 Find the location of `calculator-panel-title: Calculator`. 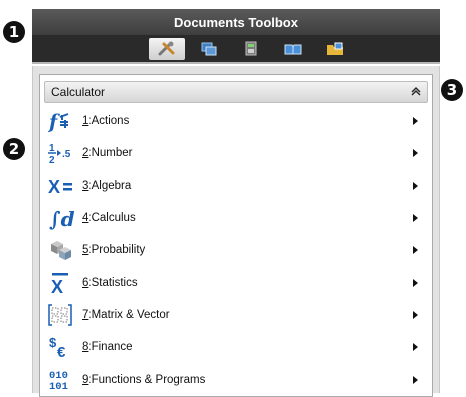

calculator-panel-title: Calculator is located at coordinates (78, 92).